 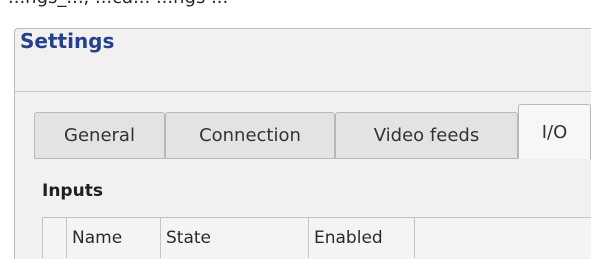 What do you see at coordinates (312, 158) in the screenshot?
I see `tab-divider` at bounding box center [312, 158].